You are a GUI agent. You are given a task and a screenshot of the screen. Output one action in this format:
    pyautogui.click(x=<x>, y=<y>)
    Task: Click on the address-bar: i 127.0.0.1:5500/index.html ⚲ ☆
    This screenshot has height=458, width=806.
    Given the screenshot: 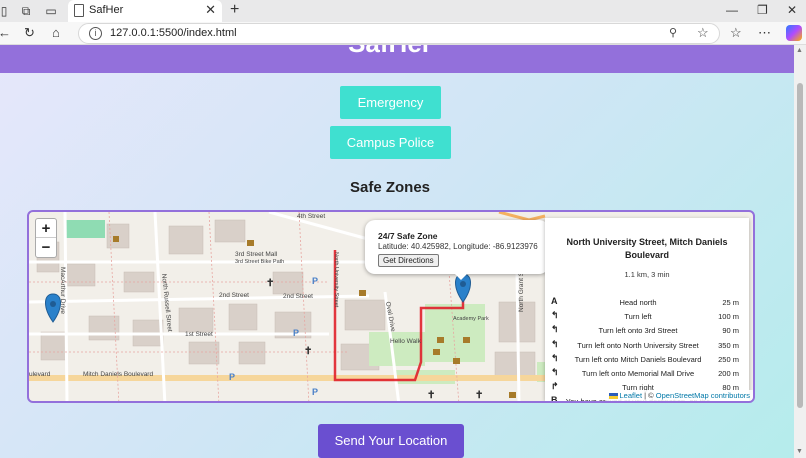 What is the action you would take?
    pyautogui.click(x=399, y=33)
    